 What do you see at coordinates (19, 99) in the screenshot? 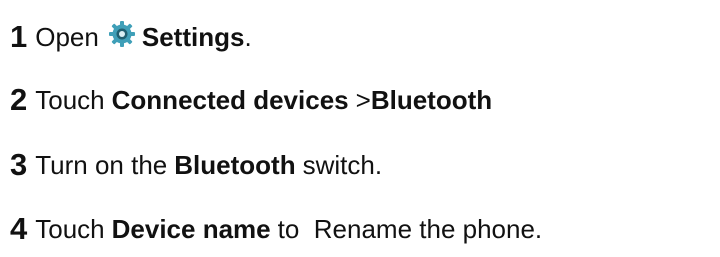
I see `step-number: 2` at bounding box center [19, 99].